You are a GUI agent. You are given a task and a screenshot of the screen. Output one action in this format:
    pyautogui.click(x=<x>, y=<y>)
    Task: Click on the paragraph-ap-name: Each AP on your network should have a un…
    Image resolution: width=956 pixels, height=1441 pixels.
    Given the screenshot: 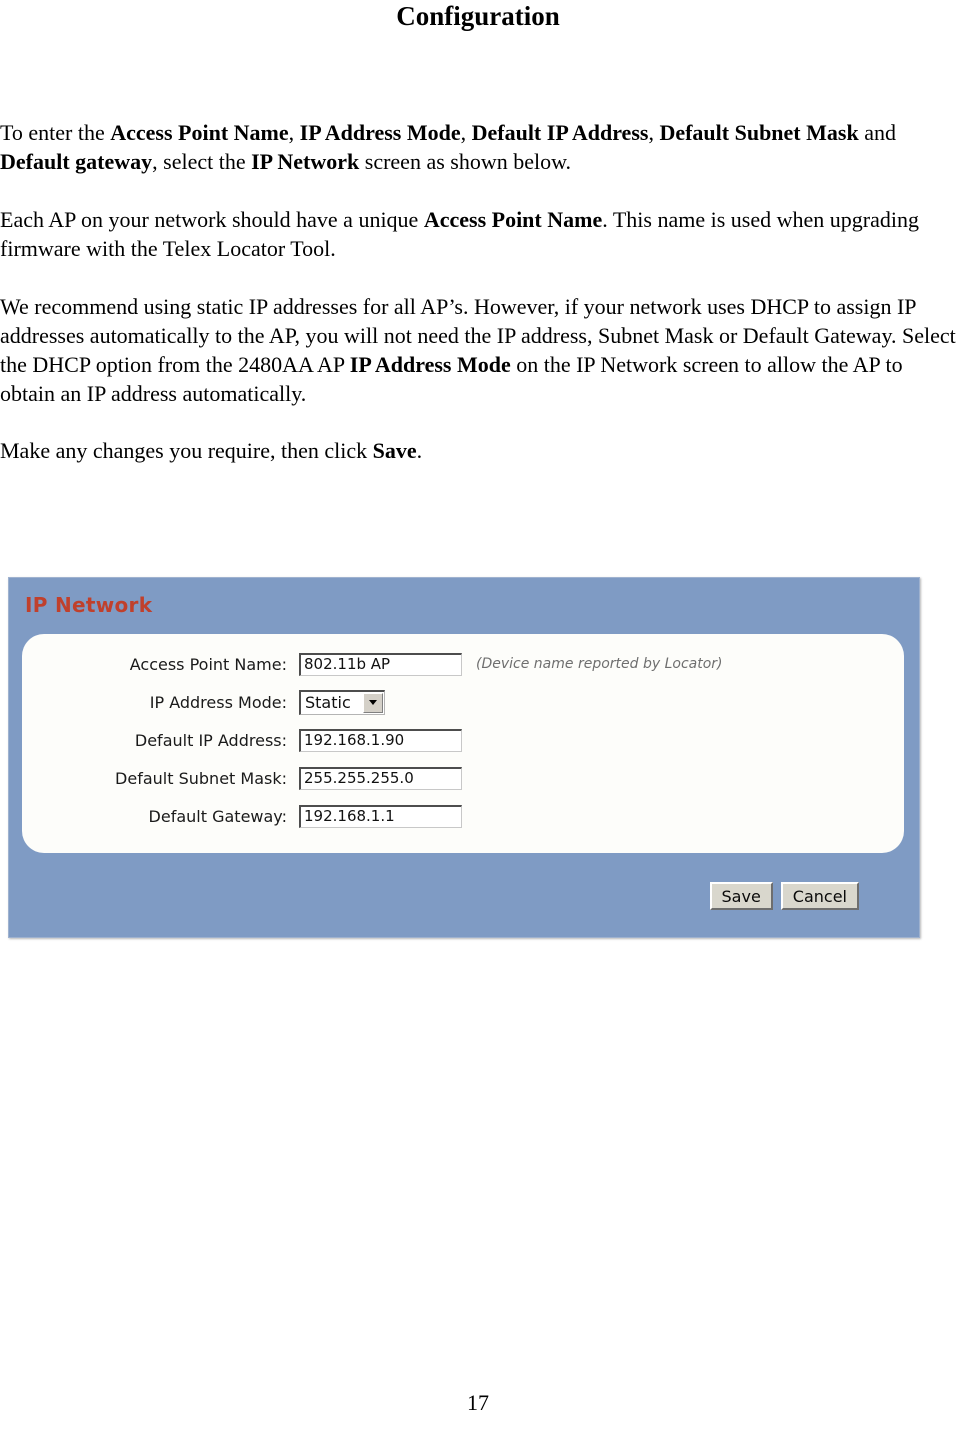 What is the action you would take?
    pyautogui.click(x=478, y=242)
    